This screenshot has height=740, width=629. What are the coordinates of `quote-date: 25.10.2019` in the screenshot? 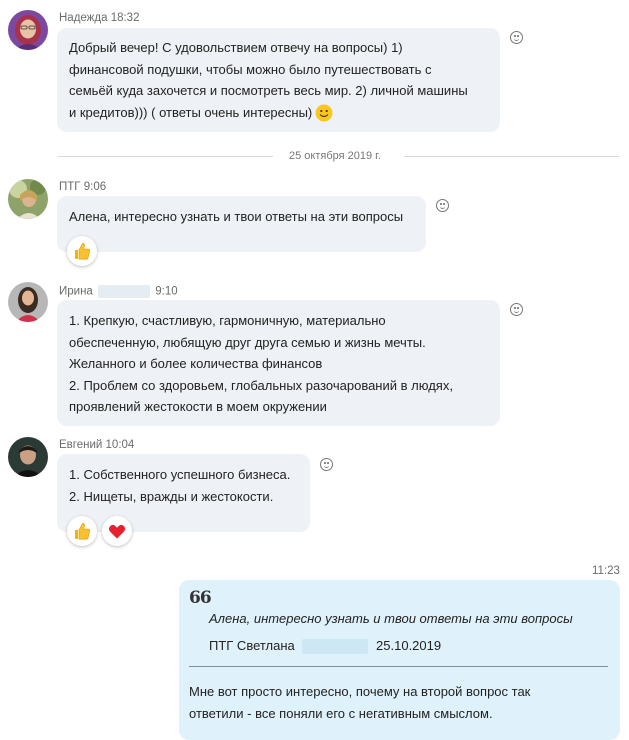 It's located at (409, 645).